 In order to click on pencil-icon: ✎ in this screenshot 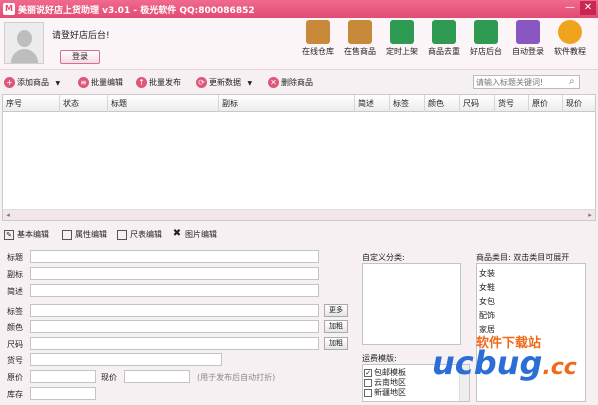, I will do `click(9, 234)`.